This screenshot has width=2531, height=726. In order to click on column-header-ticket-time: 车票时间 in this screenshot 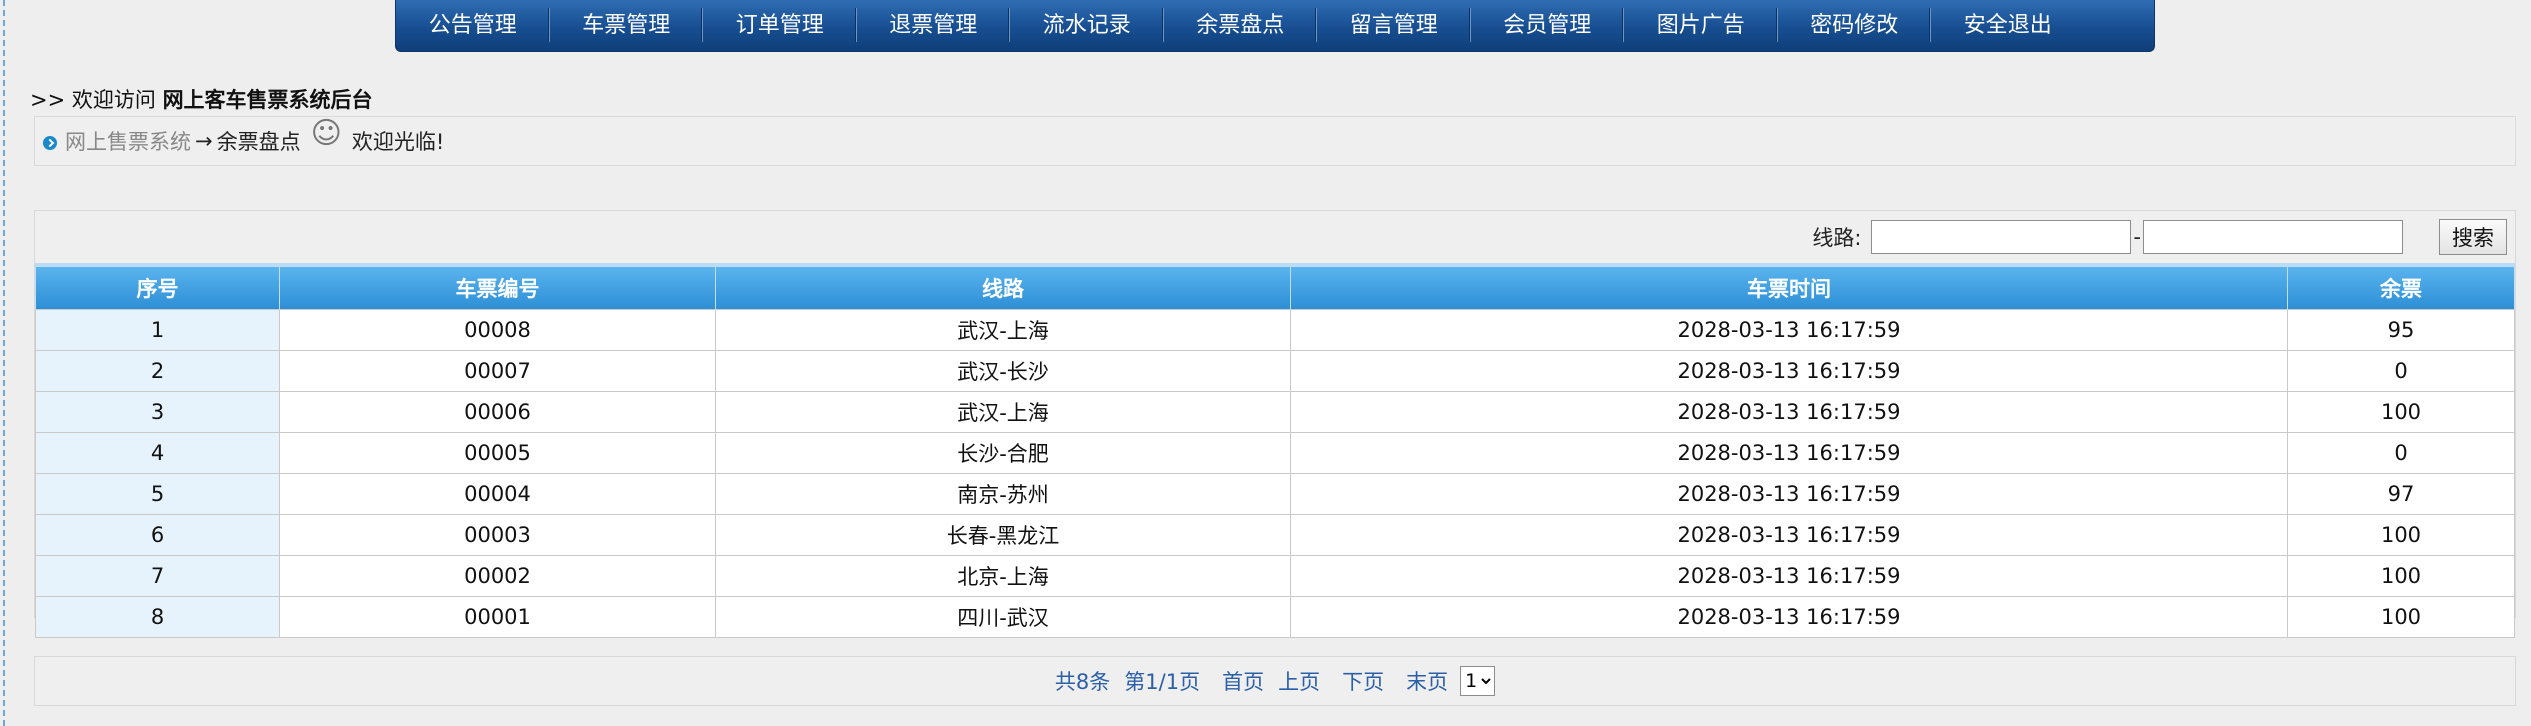, I will do `click(1789, 286)`.